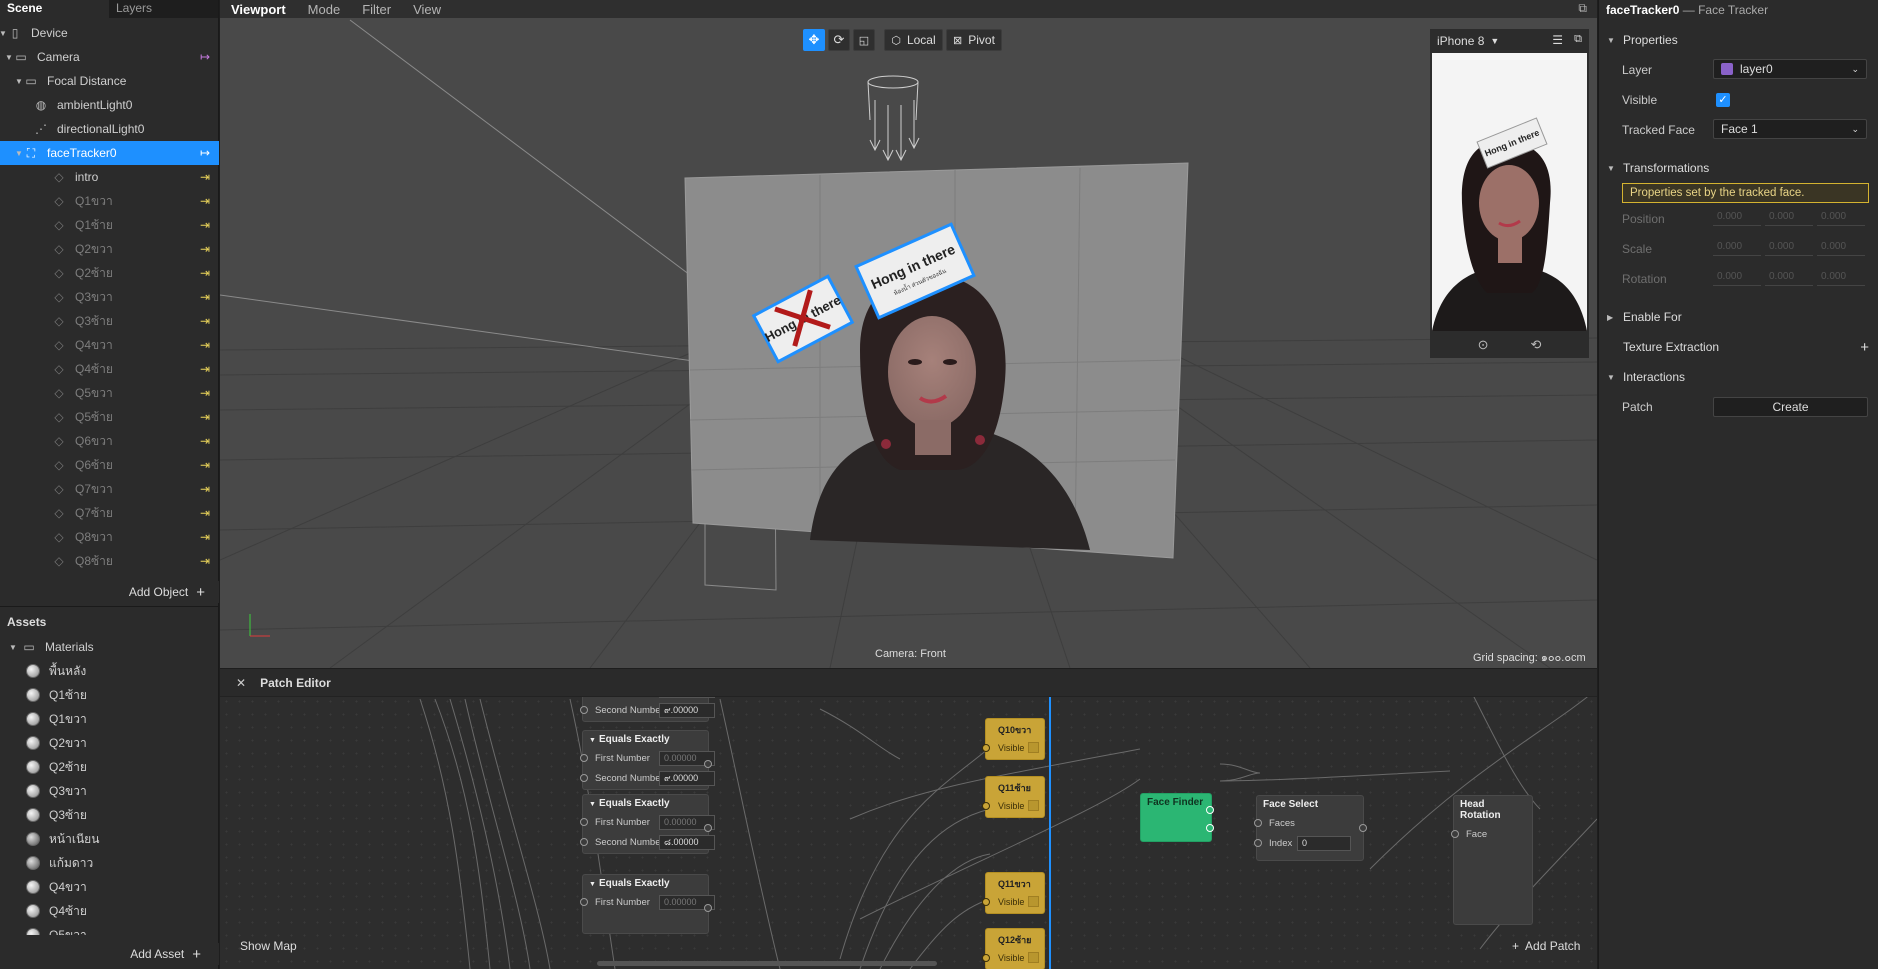 The height and width of the screenshot is (969, 1878). I want to click on layer-dropdown: layer0 ⌄, so click(1790, 69).